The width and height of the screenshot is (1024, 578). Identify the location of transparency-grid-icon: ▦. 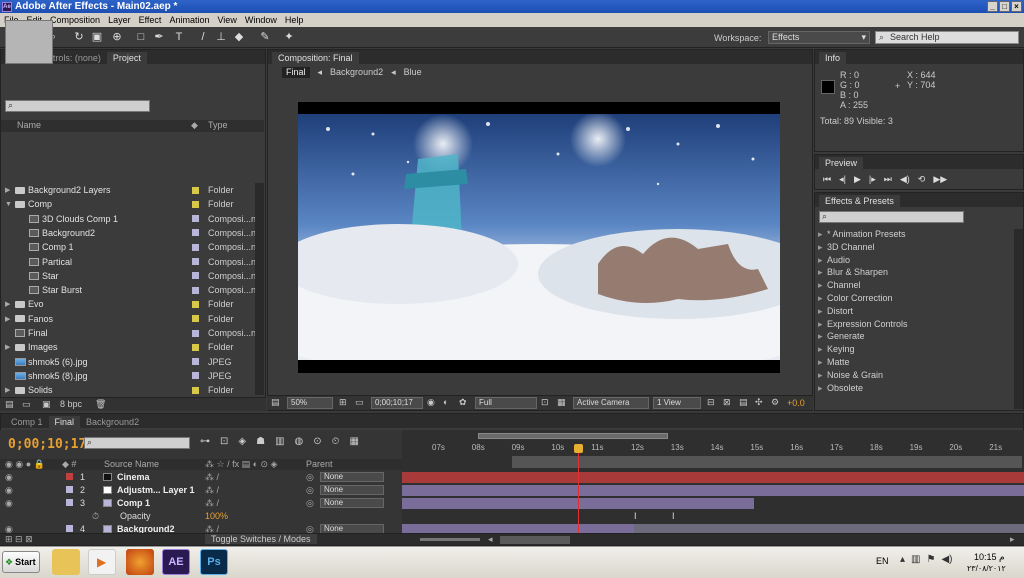
(561, 402).